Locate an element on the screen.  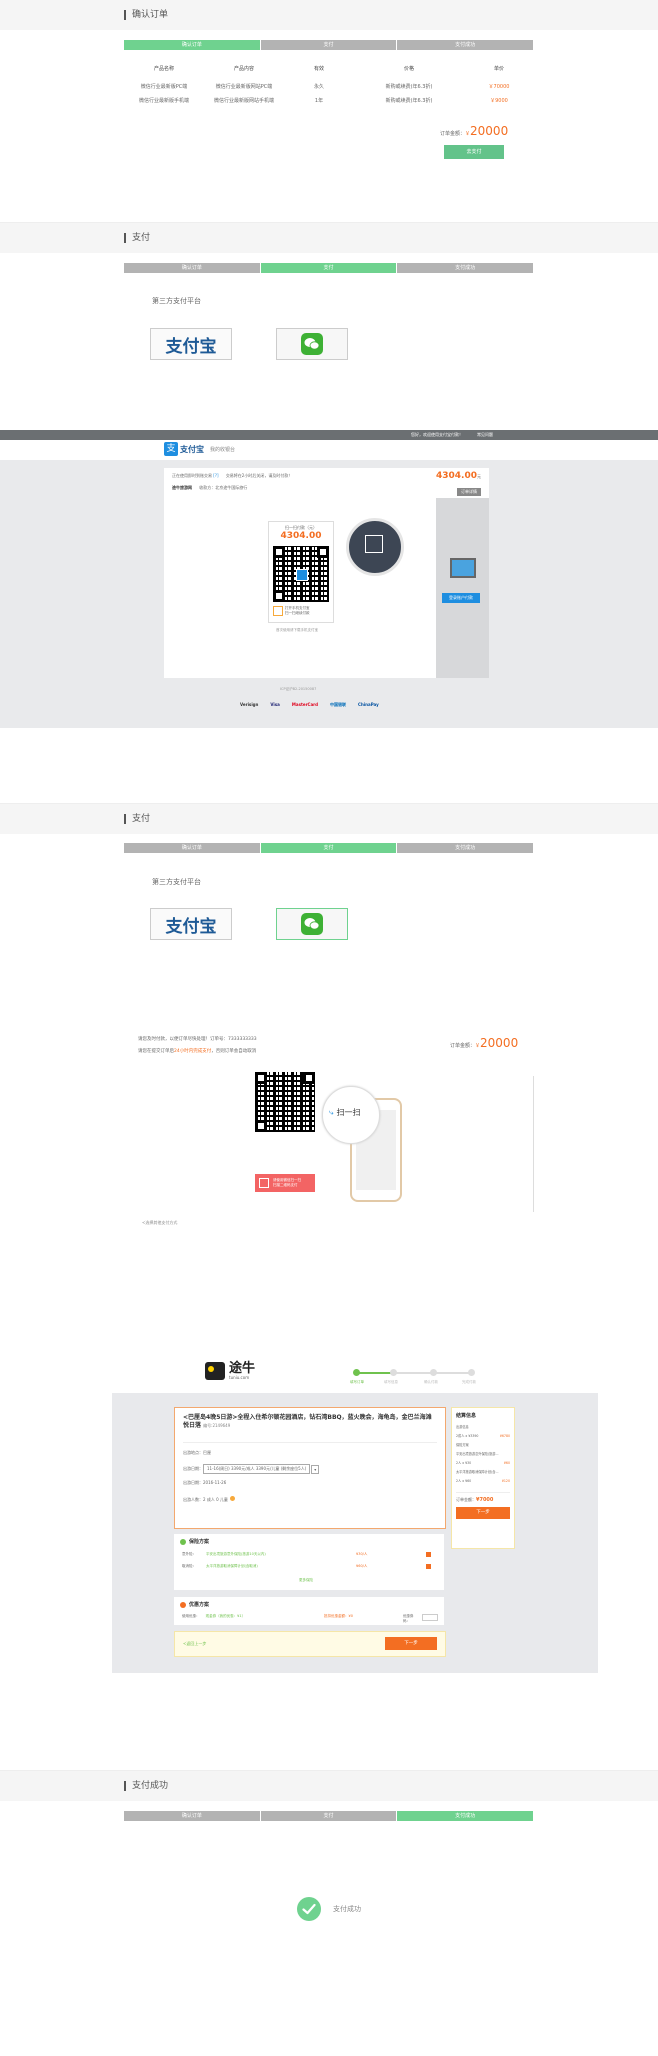
insurance-name: 太平洋旅游取消保障计划(含取消) is located at coordinates (281, 1566).